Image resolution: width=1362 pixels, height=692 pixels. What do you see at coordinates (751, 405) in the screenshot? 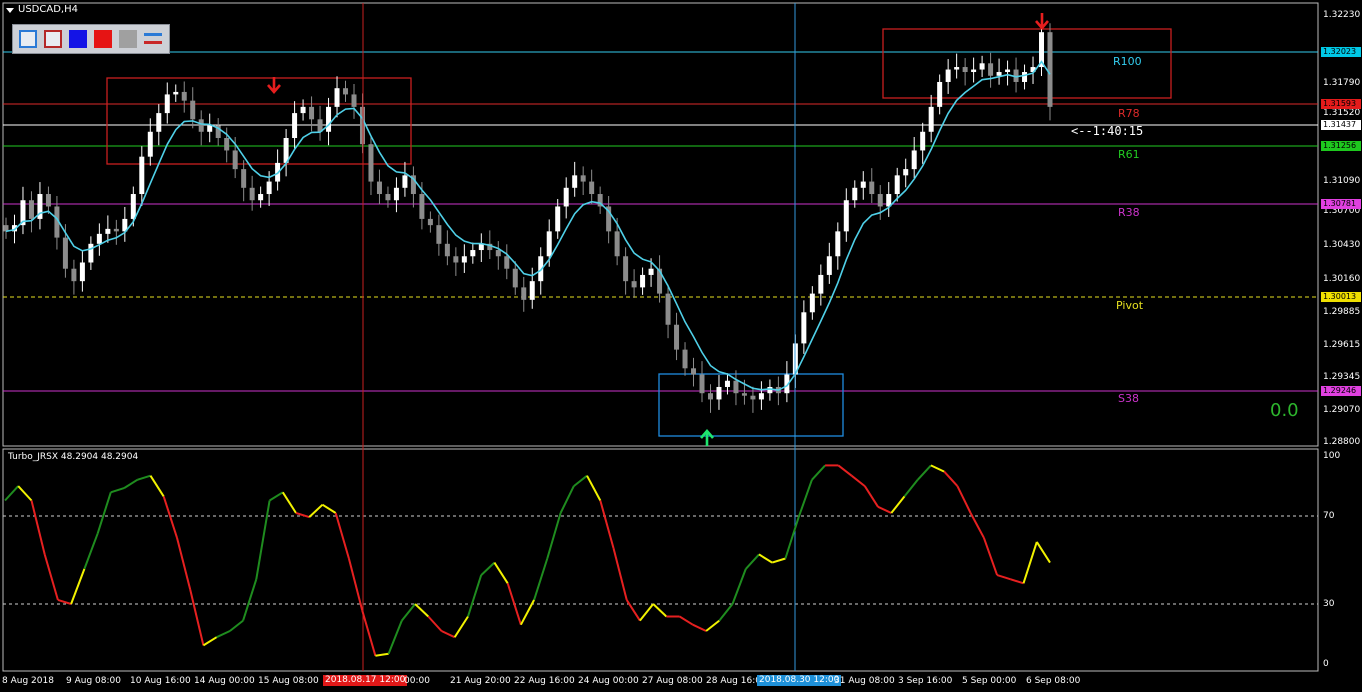
I see `support-zone-box` at bounding box center [751, 405].